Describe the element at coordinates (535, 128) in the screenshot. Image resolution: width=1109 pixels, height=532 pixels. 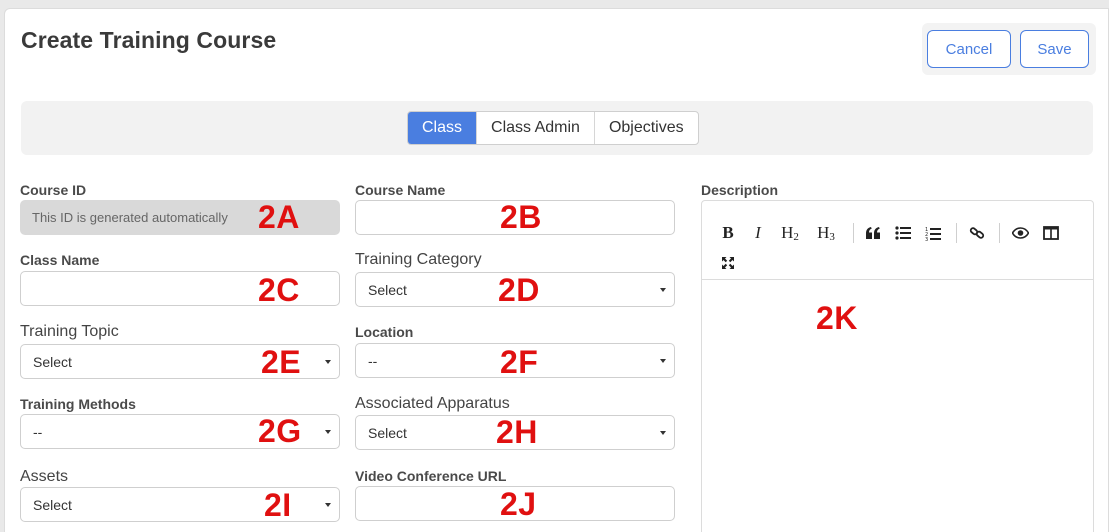
I see `tab-class-admin: Class Admin` at that location.